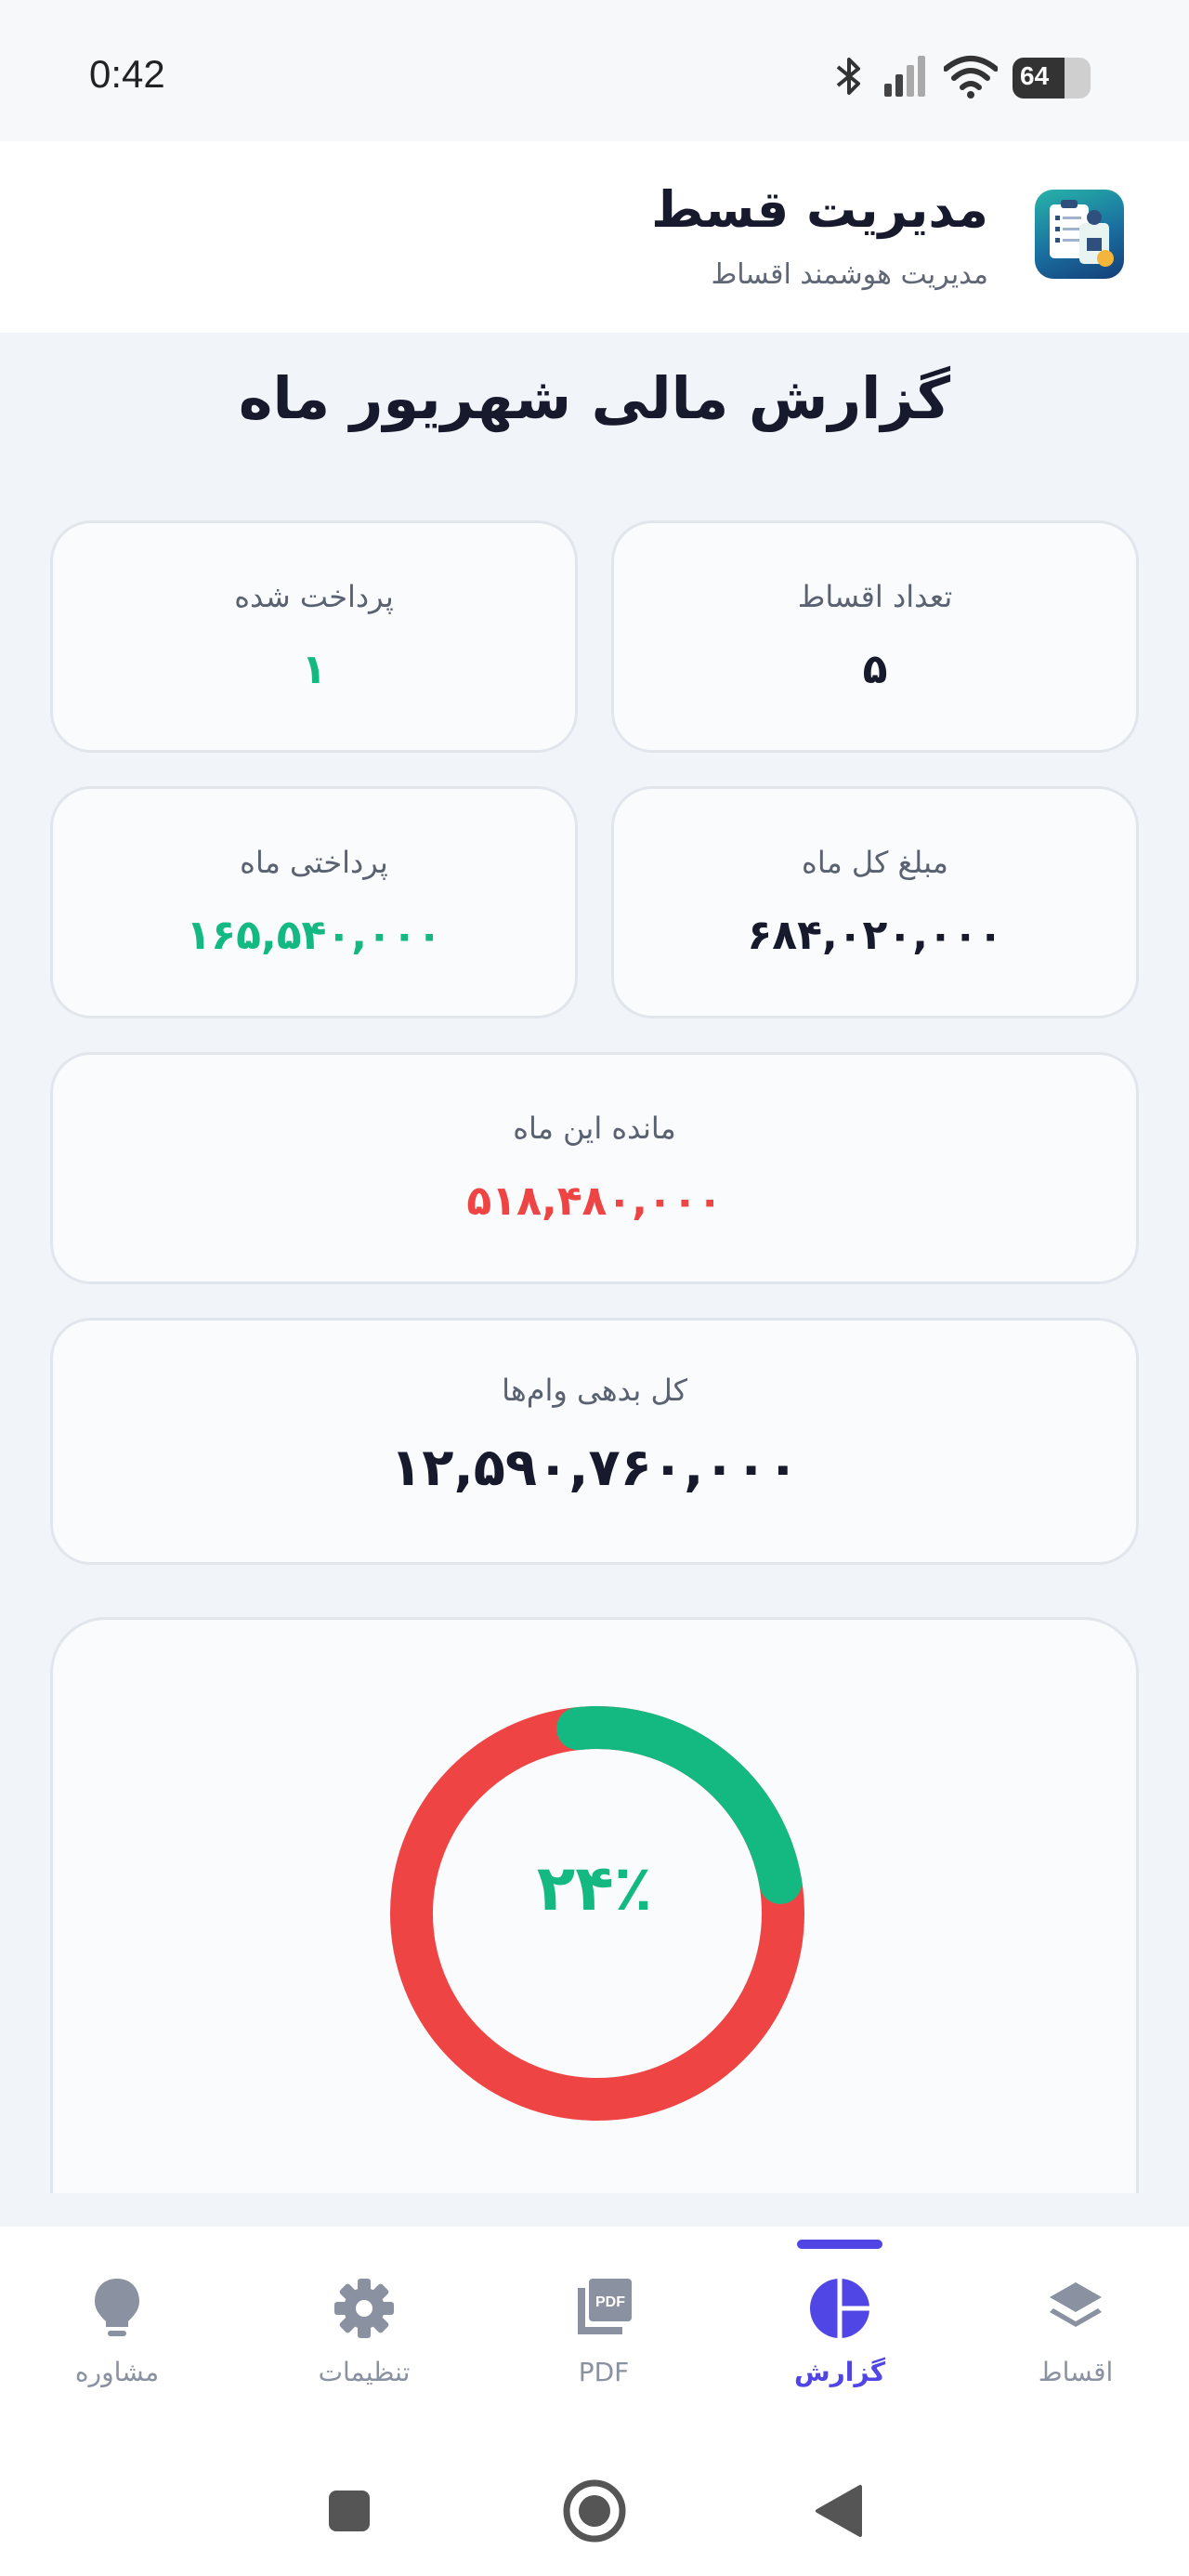 Image resolution: width=1189 pixels, height=2576 pixels. Describe the element at coordinates (349, 2511) in the screenshot. I see `recents-button` at that location.